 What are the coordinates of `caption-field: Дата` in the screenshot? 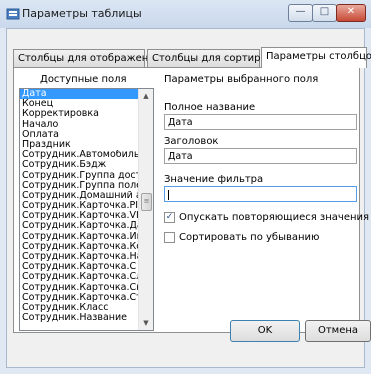 It's located at (260, 156).